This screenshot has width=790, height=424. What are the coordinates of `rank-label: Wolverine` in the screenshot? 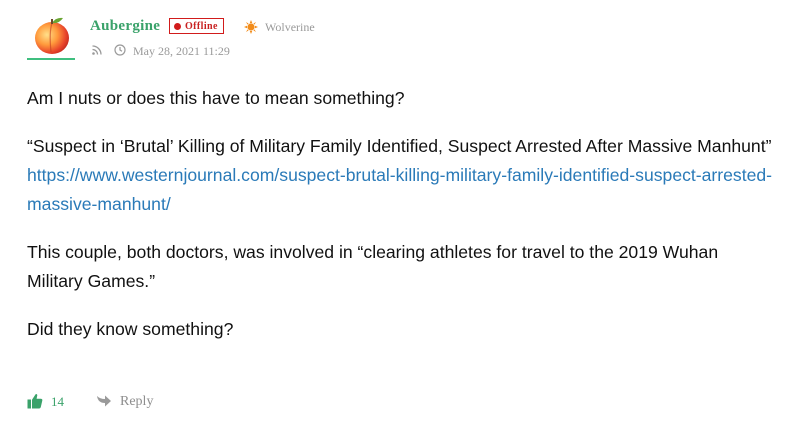 It's located at (290, 27).